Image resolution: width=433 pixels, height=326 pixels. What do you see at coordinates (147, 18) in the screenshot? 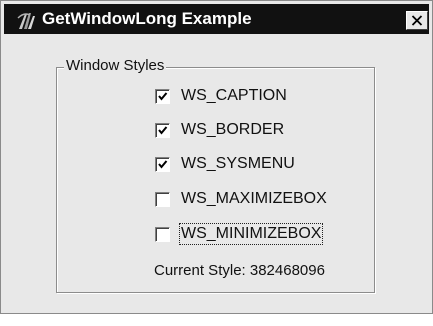
I see `window-title: GetWindowLong Example` at bounding box center [147, 18].